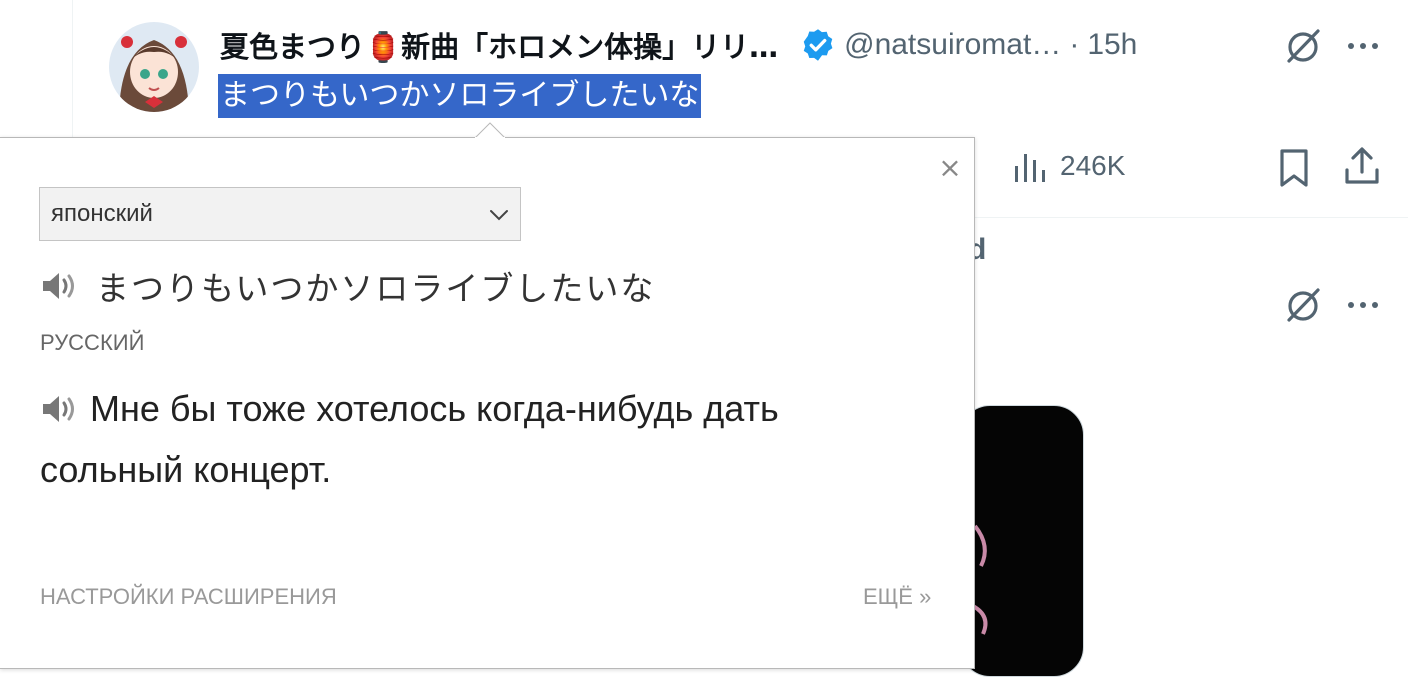  What do you see at coordinates (376, 288) in the screenshot?
I see `source-text: まつりもいつかソロライブしたいな` at bounding box center [376, 288].